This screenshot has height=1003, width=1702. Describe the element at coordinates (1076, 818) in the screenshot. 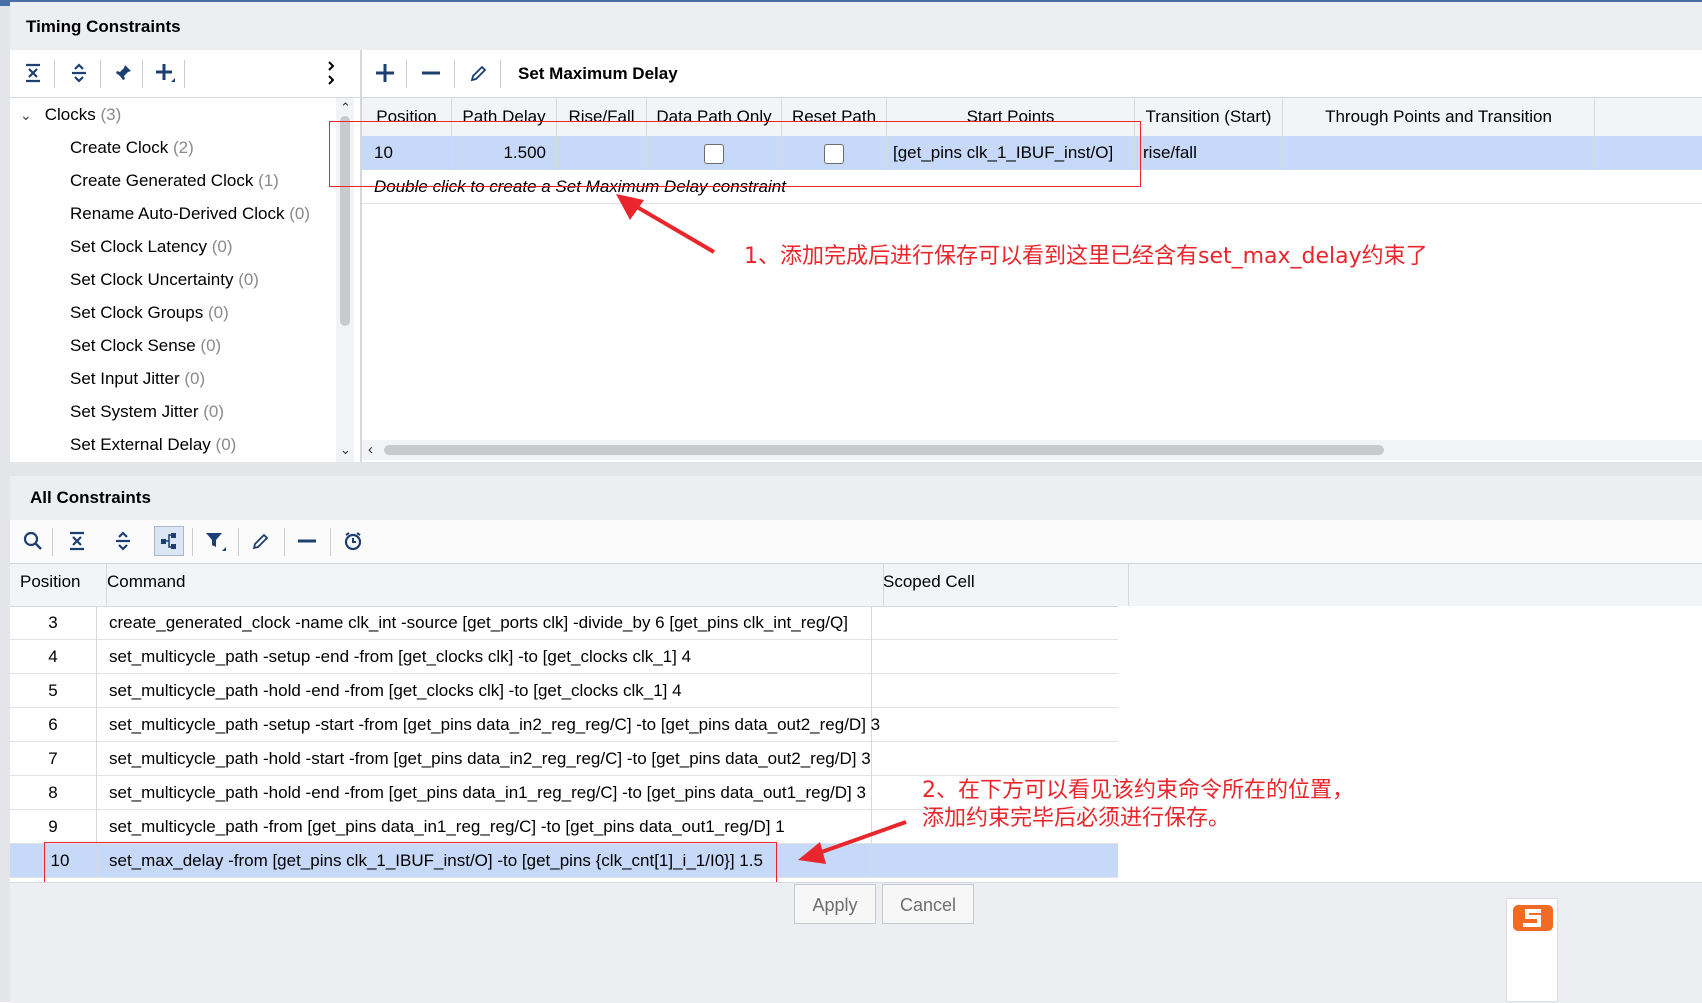

I see `annotation-note-2-line-2: 添加约束完毕后必须进行保存。` at that location.